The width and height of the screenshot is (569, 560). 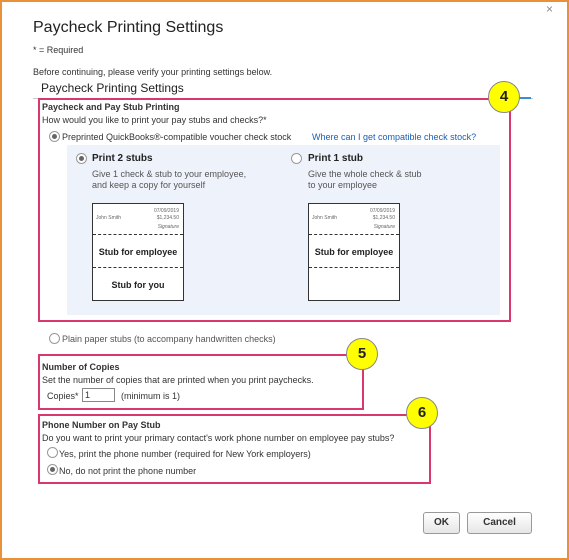 I want to click on dialog-title: Paycheck Printing Settings, so click(x=128, y=27).